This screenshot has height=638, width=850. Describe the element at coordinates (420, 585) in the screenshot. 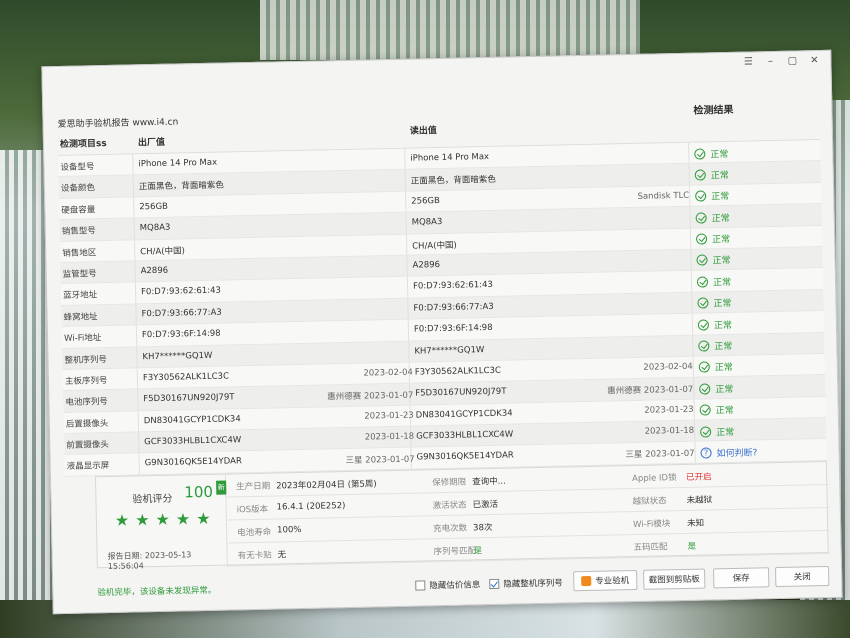

I see `checkbox-empty-icon` at that location.